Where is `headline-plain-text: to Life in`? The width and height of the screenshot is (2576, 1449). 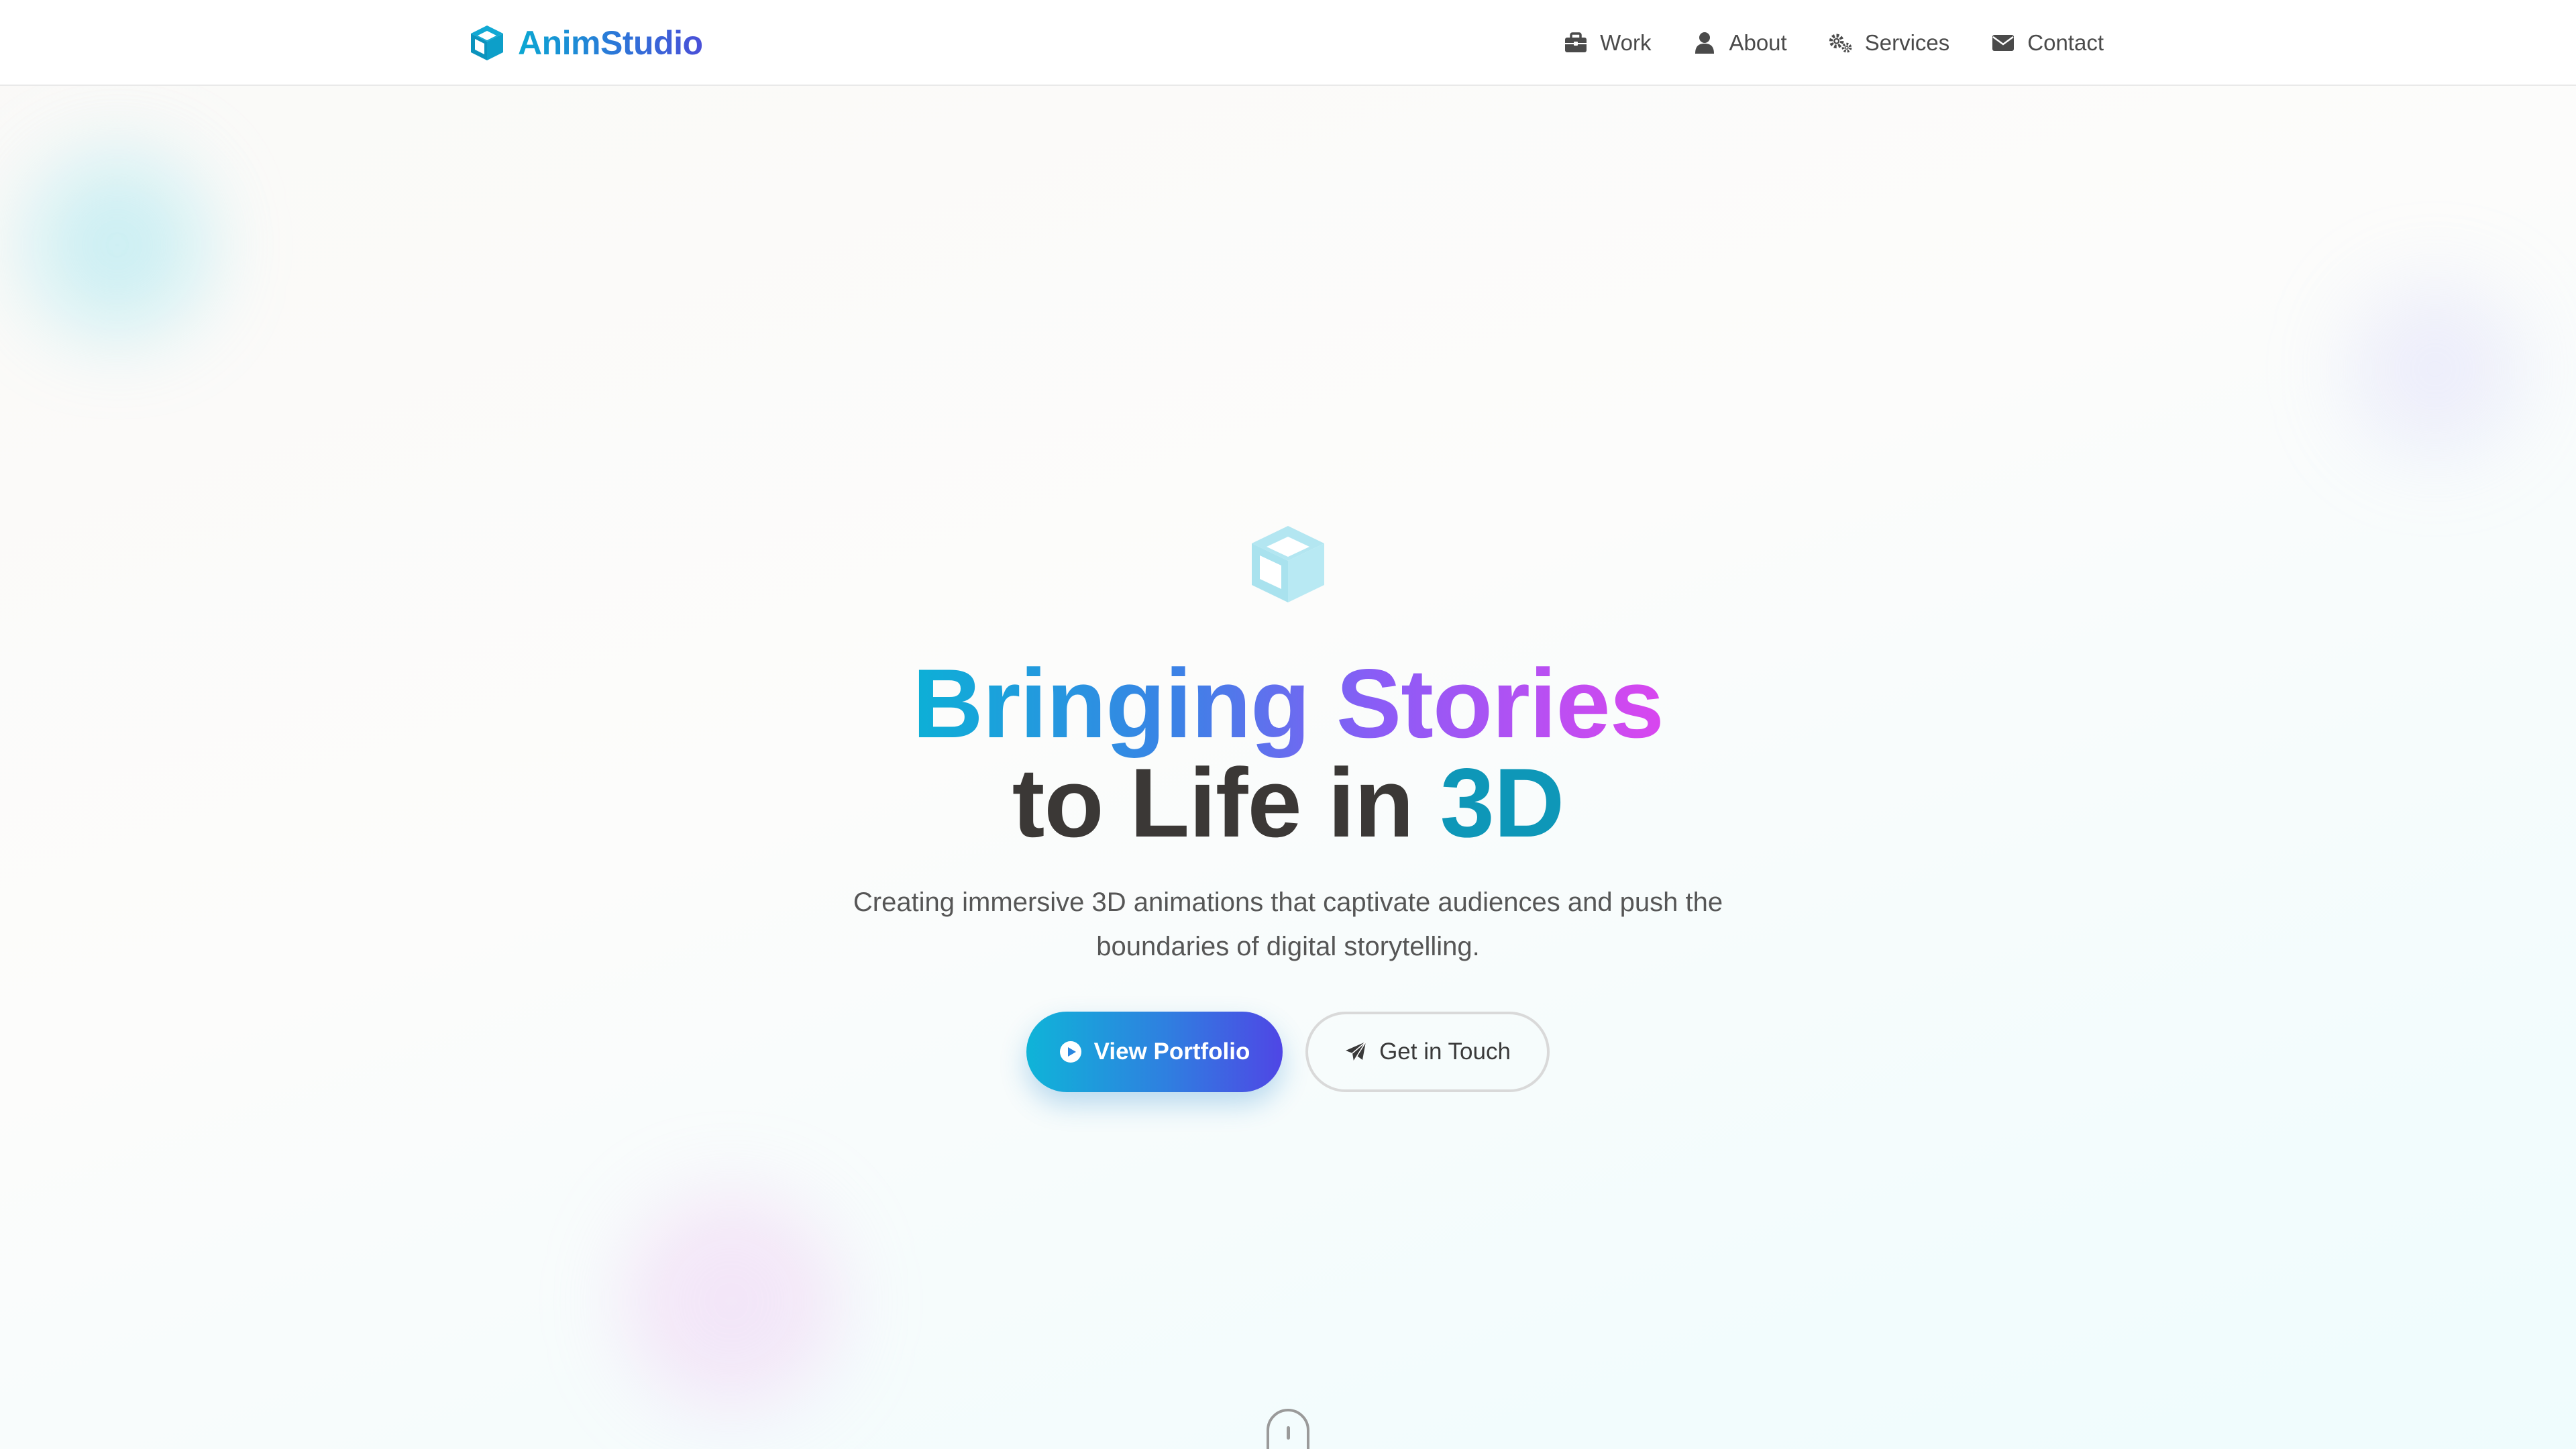 headline-plain-text: to Life in is located at coordinates (1213, 802).